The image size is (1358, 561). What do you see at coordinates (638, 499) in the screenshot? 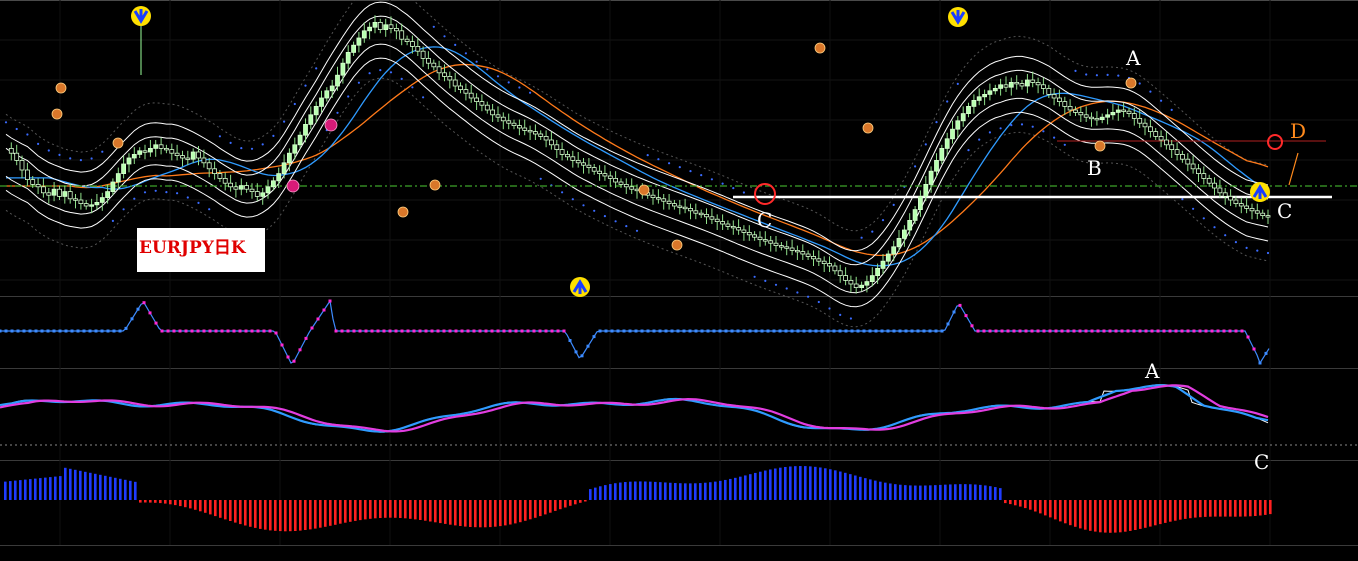
I see `histogram-panel` at bounding box center [638, 499].